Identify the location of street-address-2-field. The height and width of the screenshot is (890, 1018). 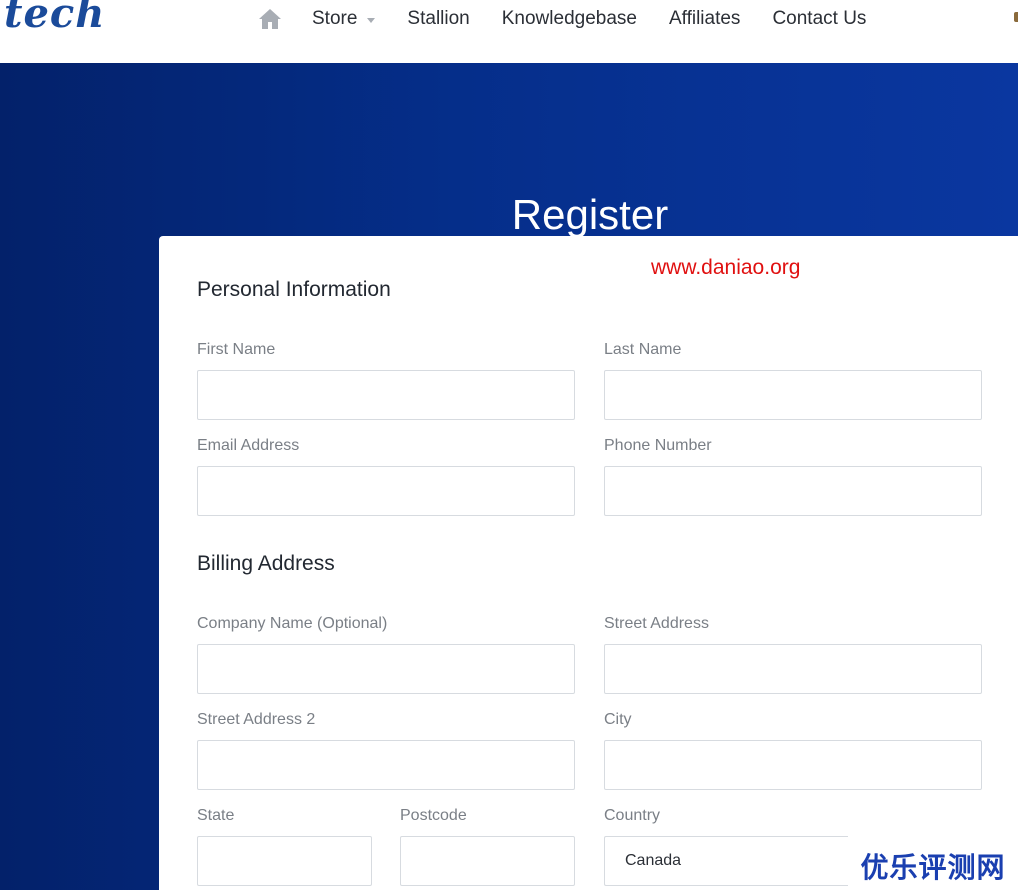
(386, 765).